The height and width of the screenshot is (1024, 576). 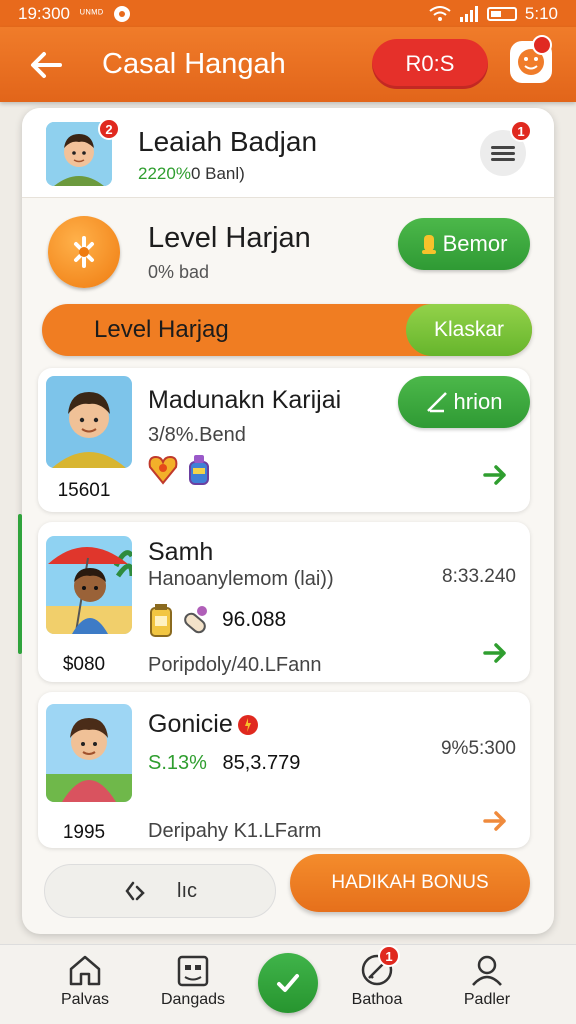 I want to click on battery-icon, so click(x=501, y=13).